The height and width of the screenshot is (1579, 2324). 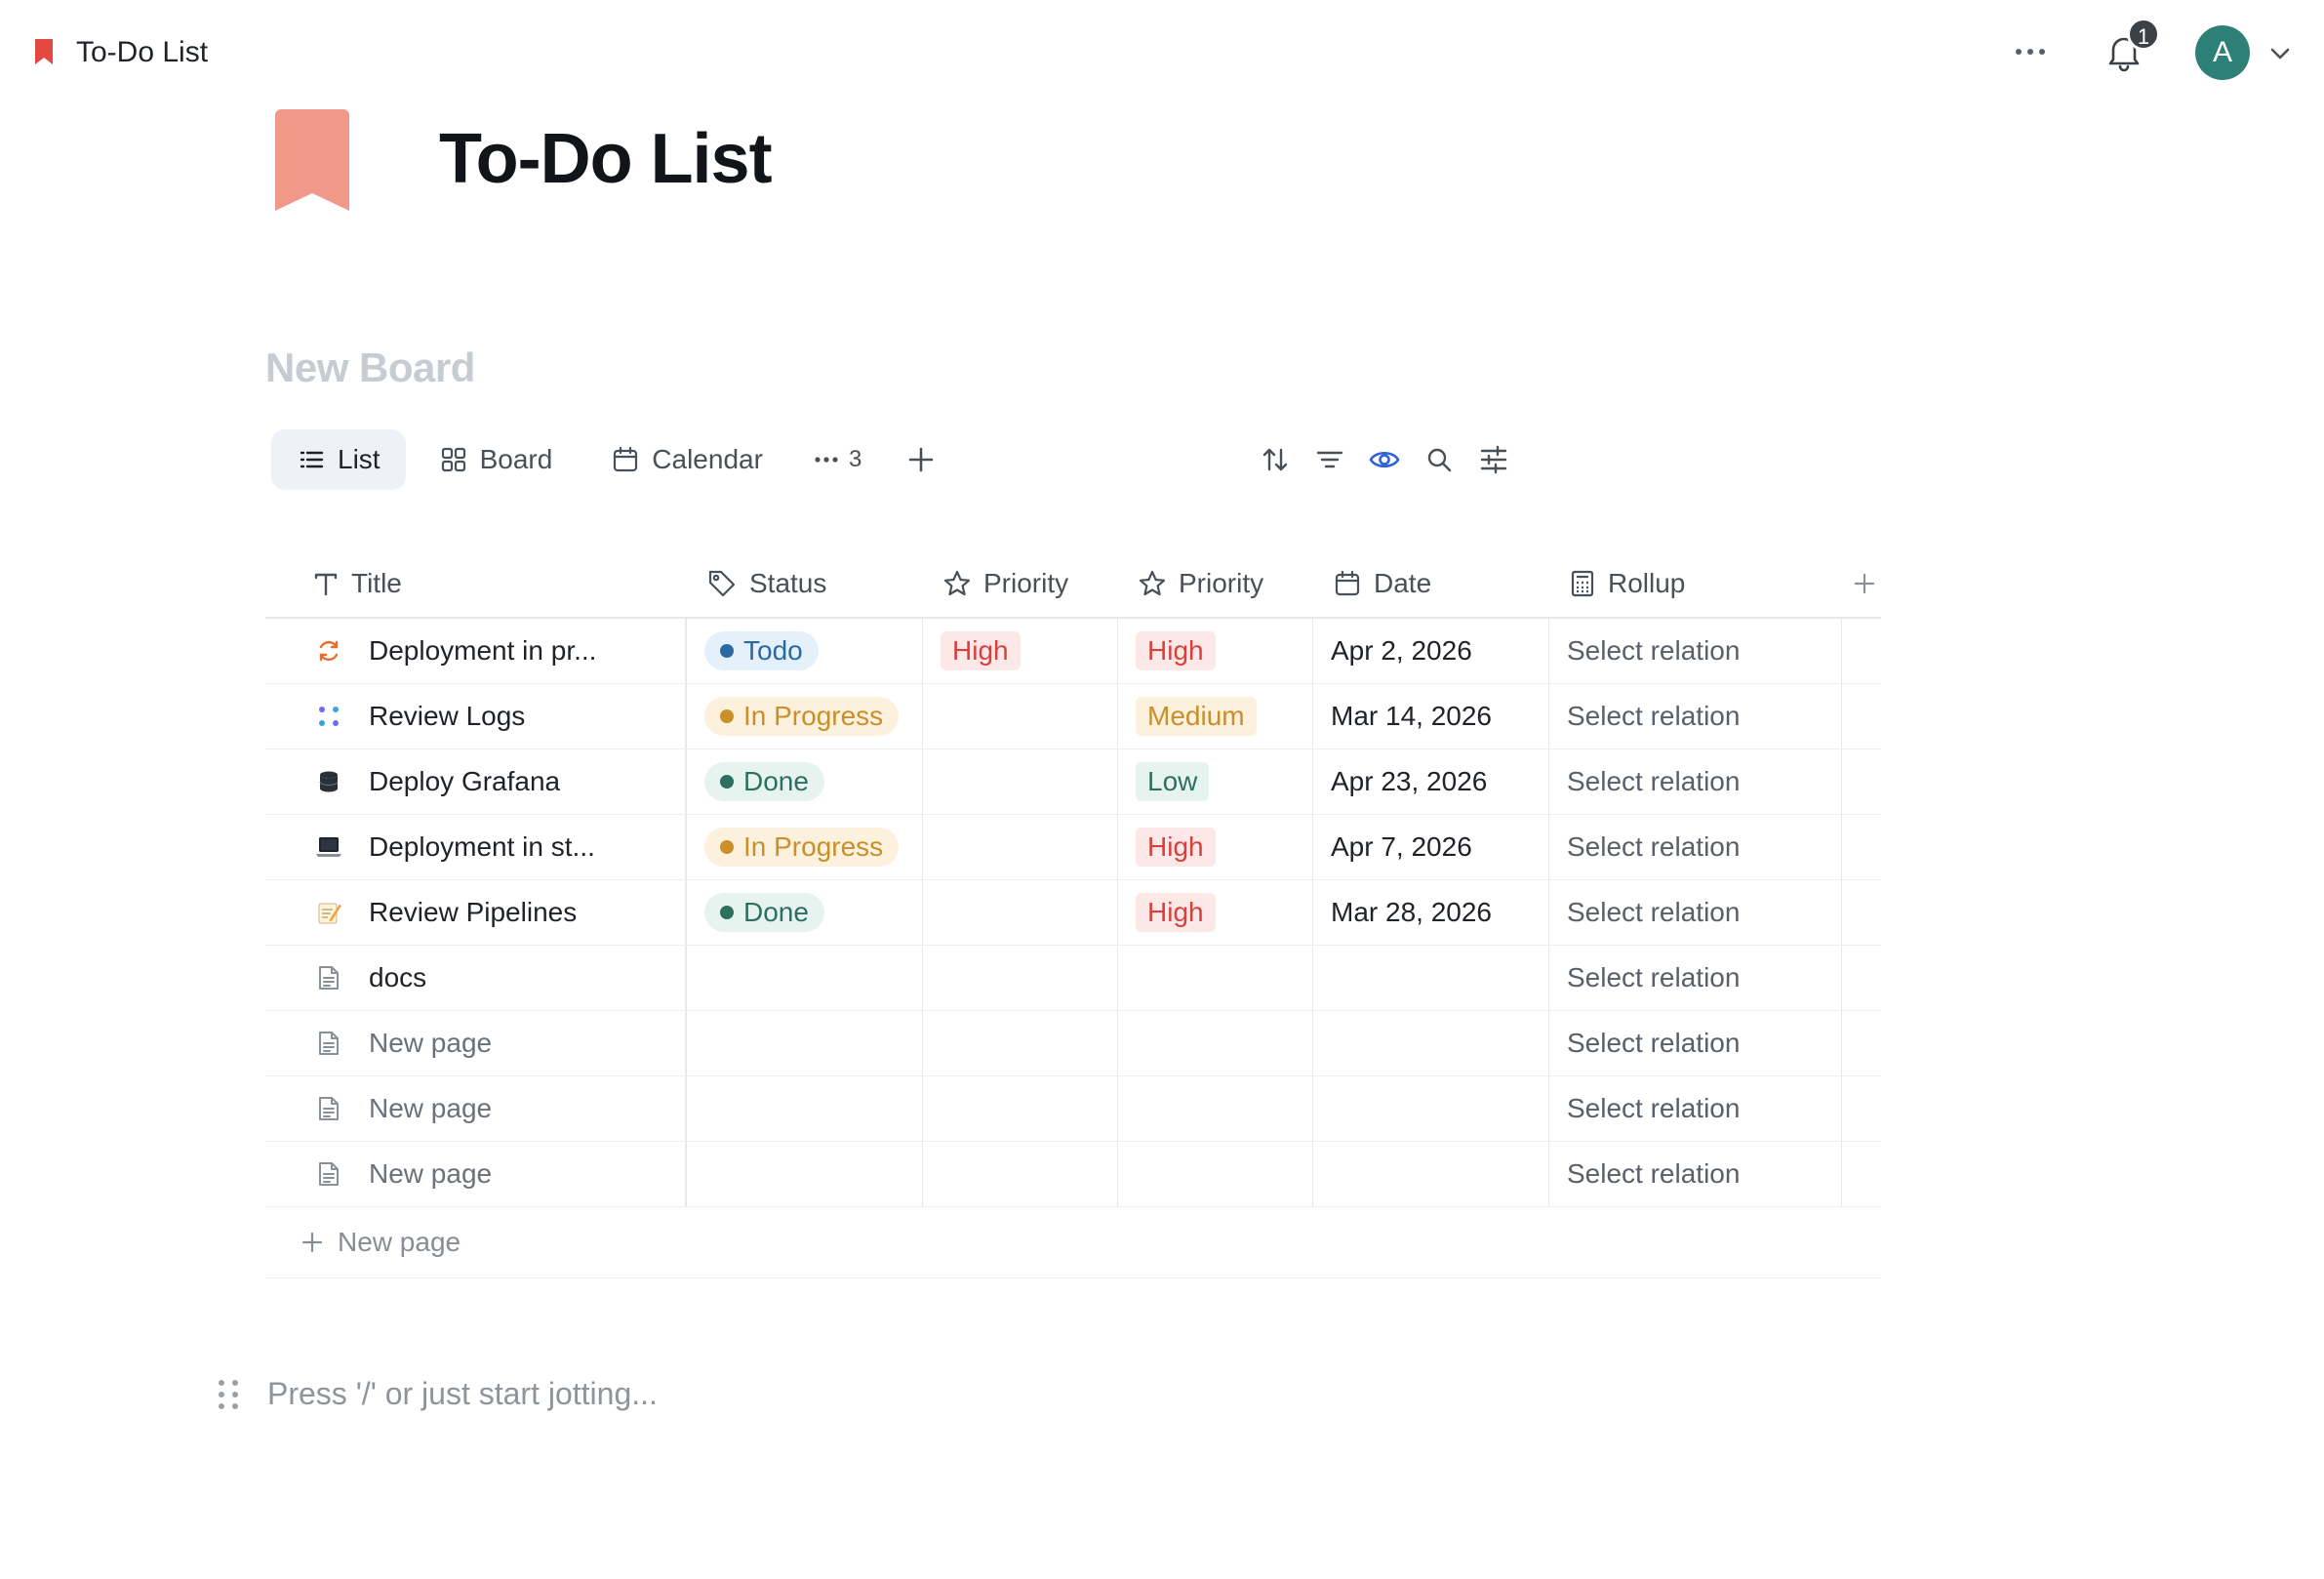 What do you see at coordinates (921, 459) in the screenshot?
I see `add-view-button` at bounding box center [921, 459].